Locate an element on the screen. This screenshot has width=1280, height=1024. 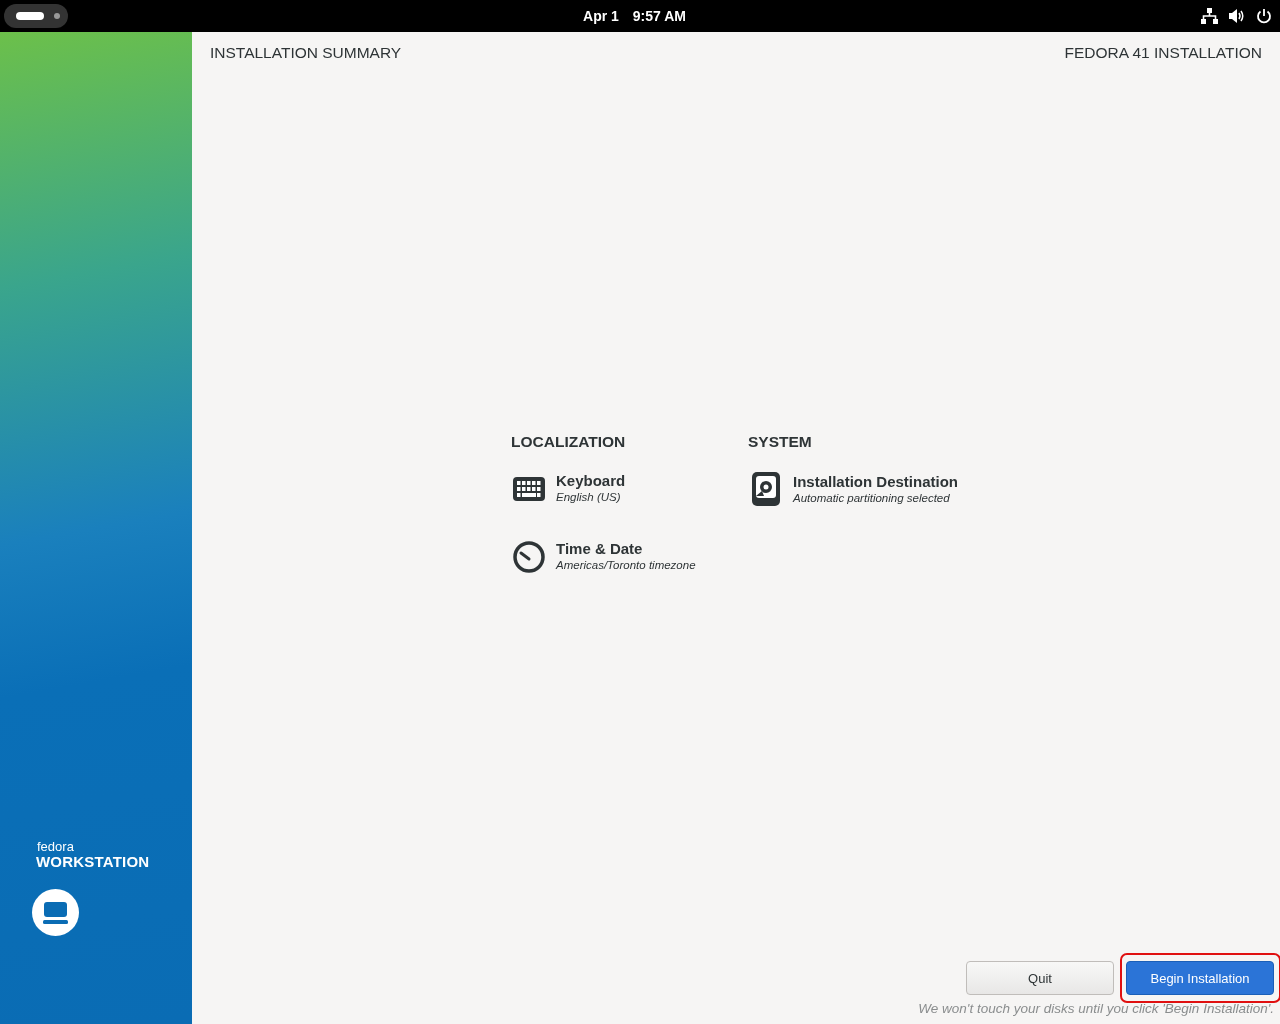
spoke-title: Keyboard is located at coordinates (591, 481).